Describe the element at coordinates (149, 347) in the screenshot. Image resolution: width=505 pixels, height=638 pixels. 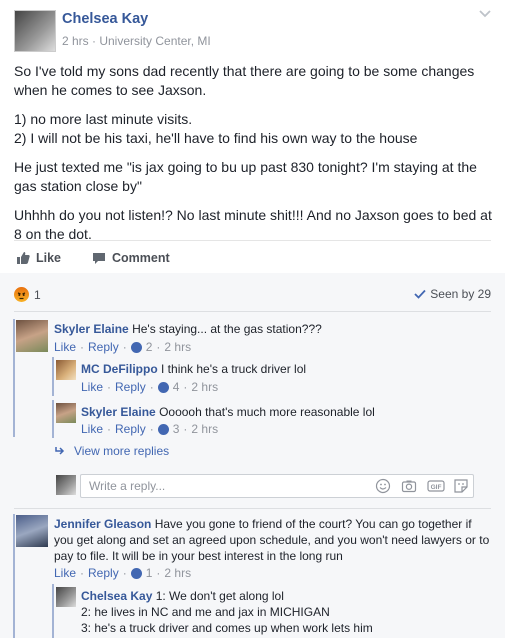
I see `like-count: 2` at that location.